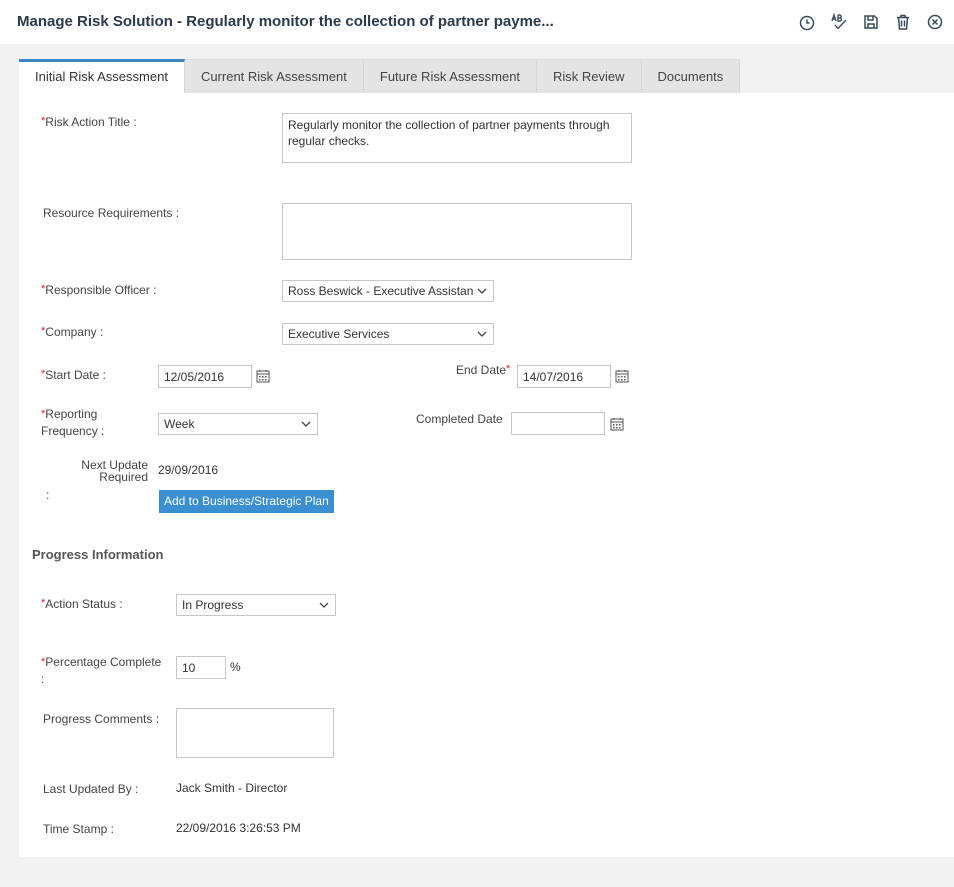 The width and height of the screenshot is (954, 887). I want to click on progress-comments-label: Progress Comments :, so click(101, 719).